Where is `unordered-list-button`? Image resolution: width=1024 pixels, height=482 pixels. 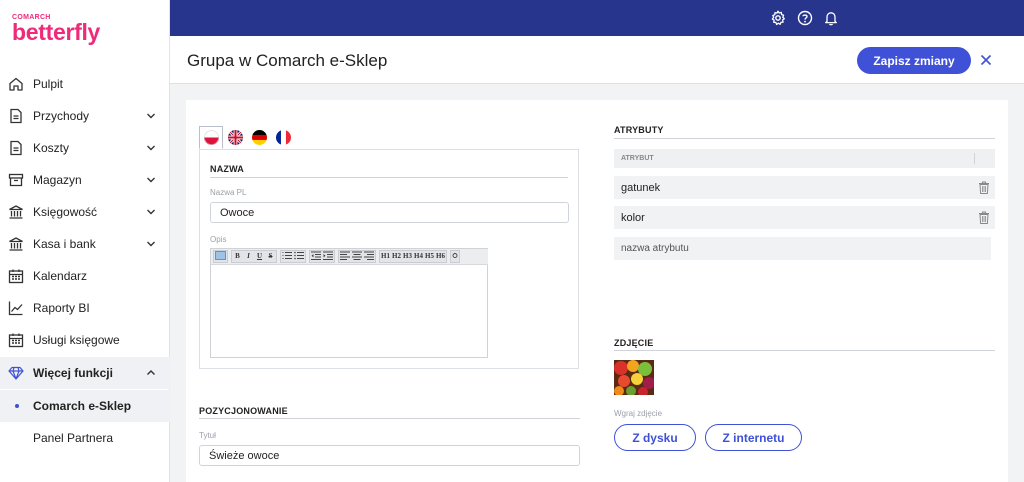
unordered-list-button is located at coordinates (299, 256).